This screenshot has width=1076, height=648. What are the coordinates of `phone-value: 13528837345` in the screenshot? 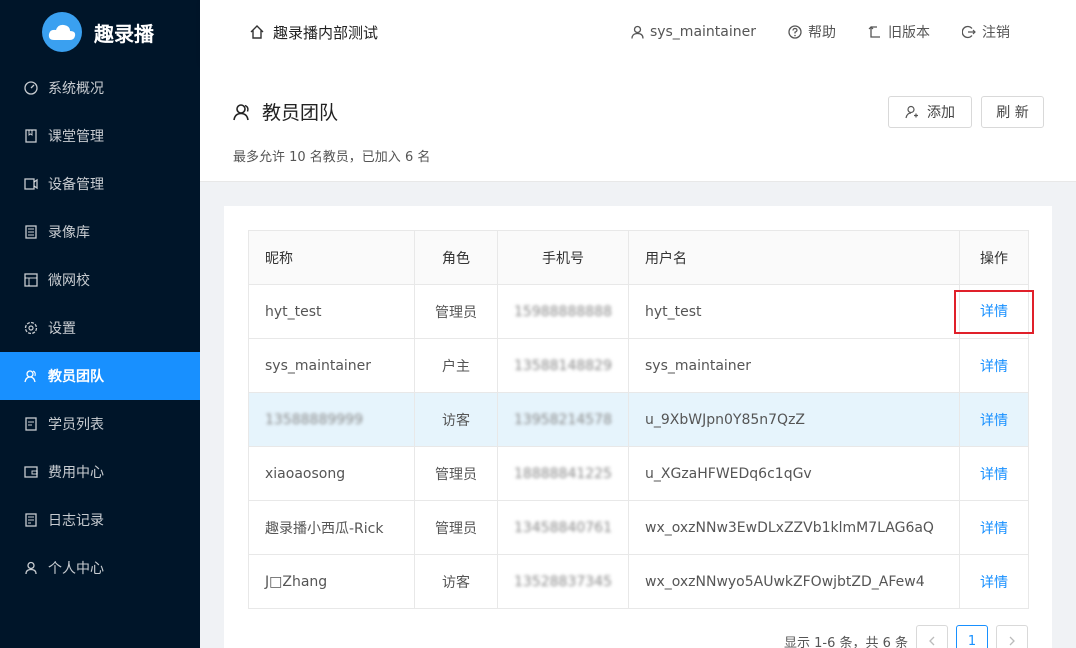 It's located at (563, 581).